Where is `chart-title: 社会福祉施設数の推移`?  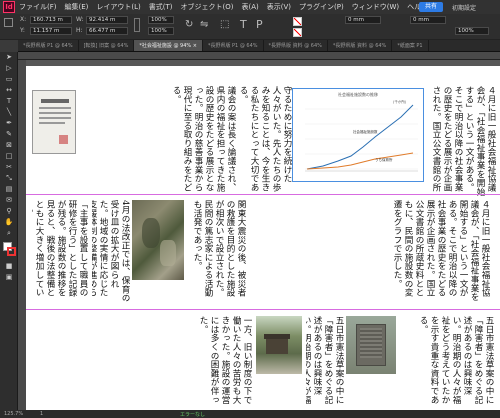
chart-title: 社会福祉施設数の推移 is located at coordinates (358, 94).